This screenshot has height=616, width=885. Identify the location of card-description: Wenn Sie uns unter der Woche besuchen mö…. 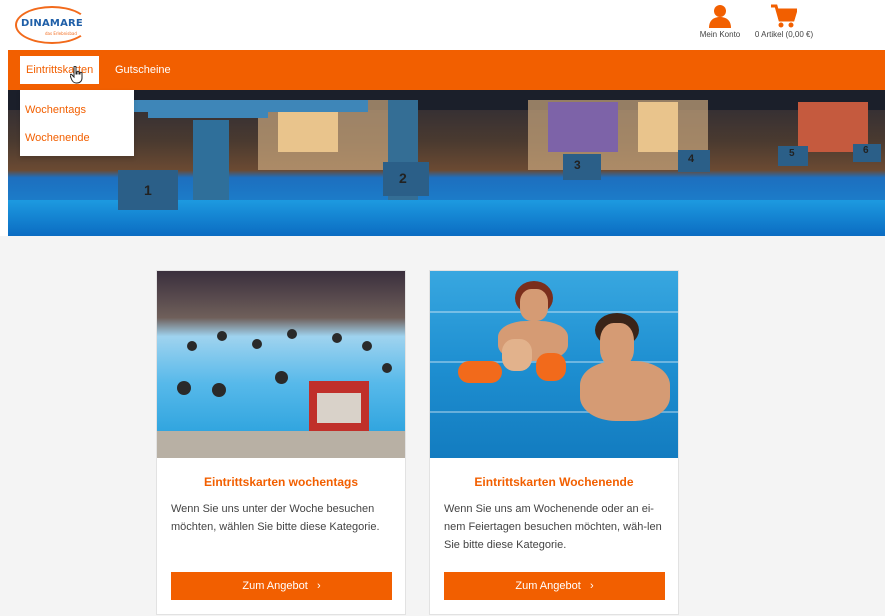
(275, 518).